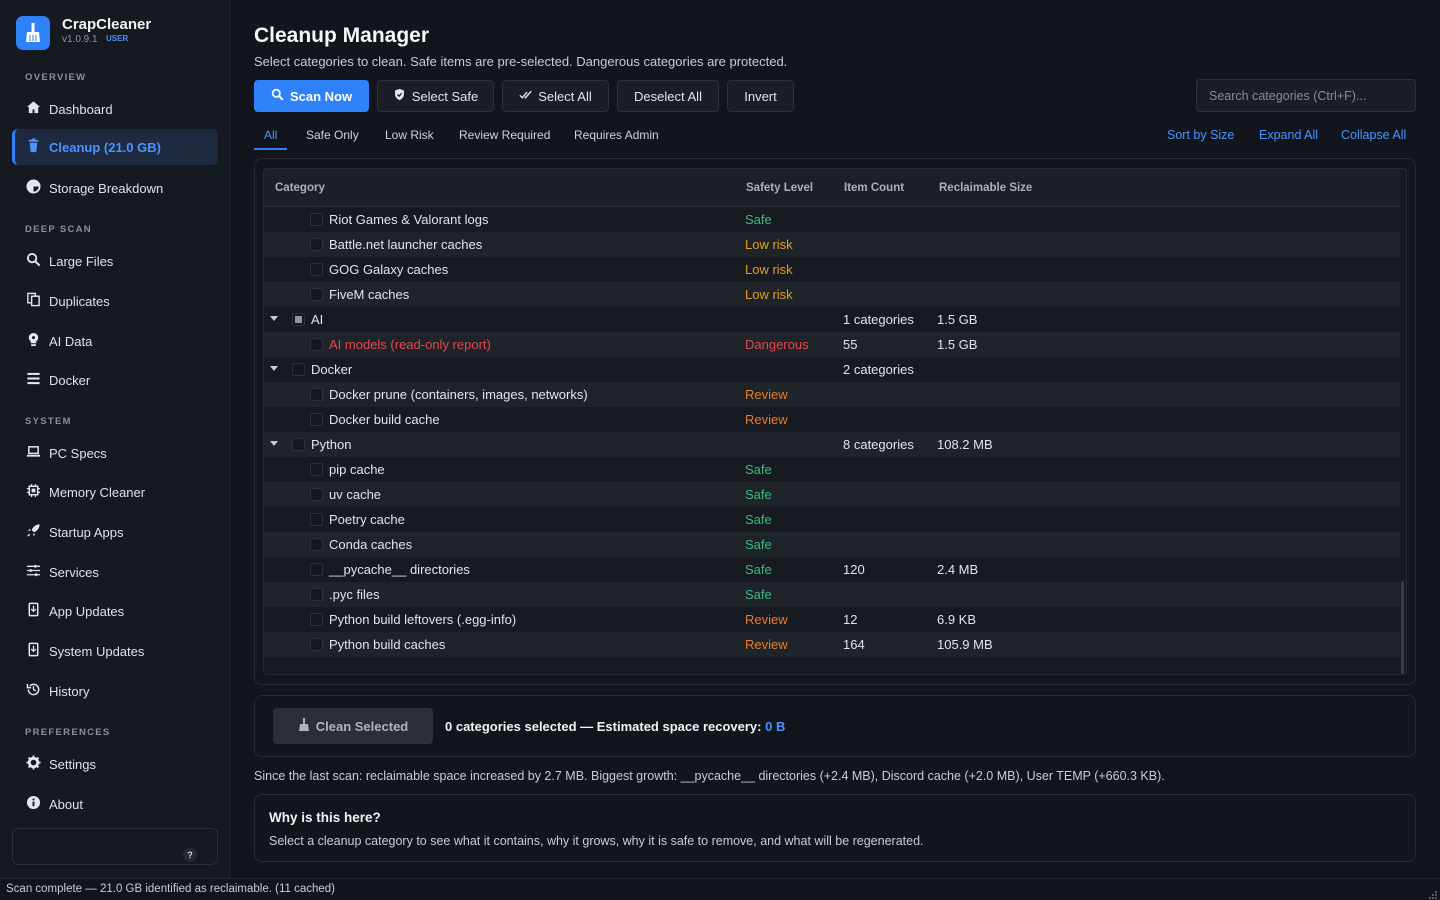 This screenshot has height=900, width=1440. Describe the element at coordinates (832, 569) in the screenshot. I see `table-row: __pycache__ directories Safe 120 2.4 MB` at that location.